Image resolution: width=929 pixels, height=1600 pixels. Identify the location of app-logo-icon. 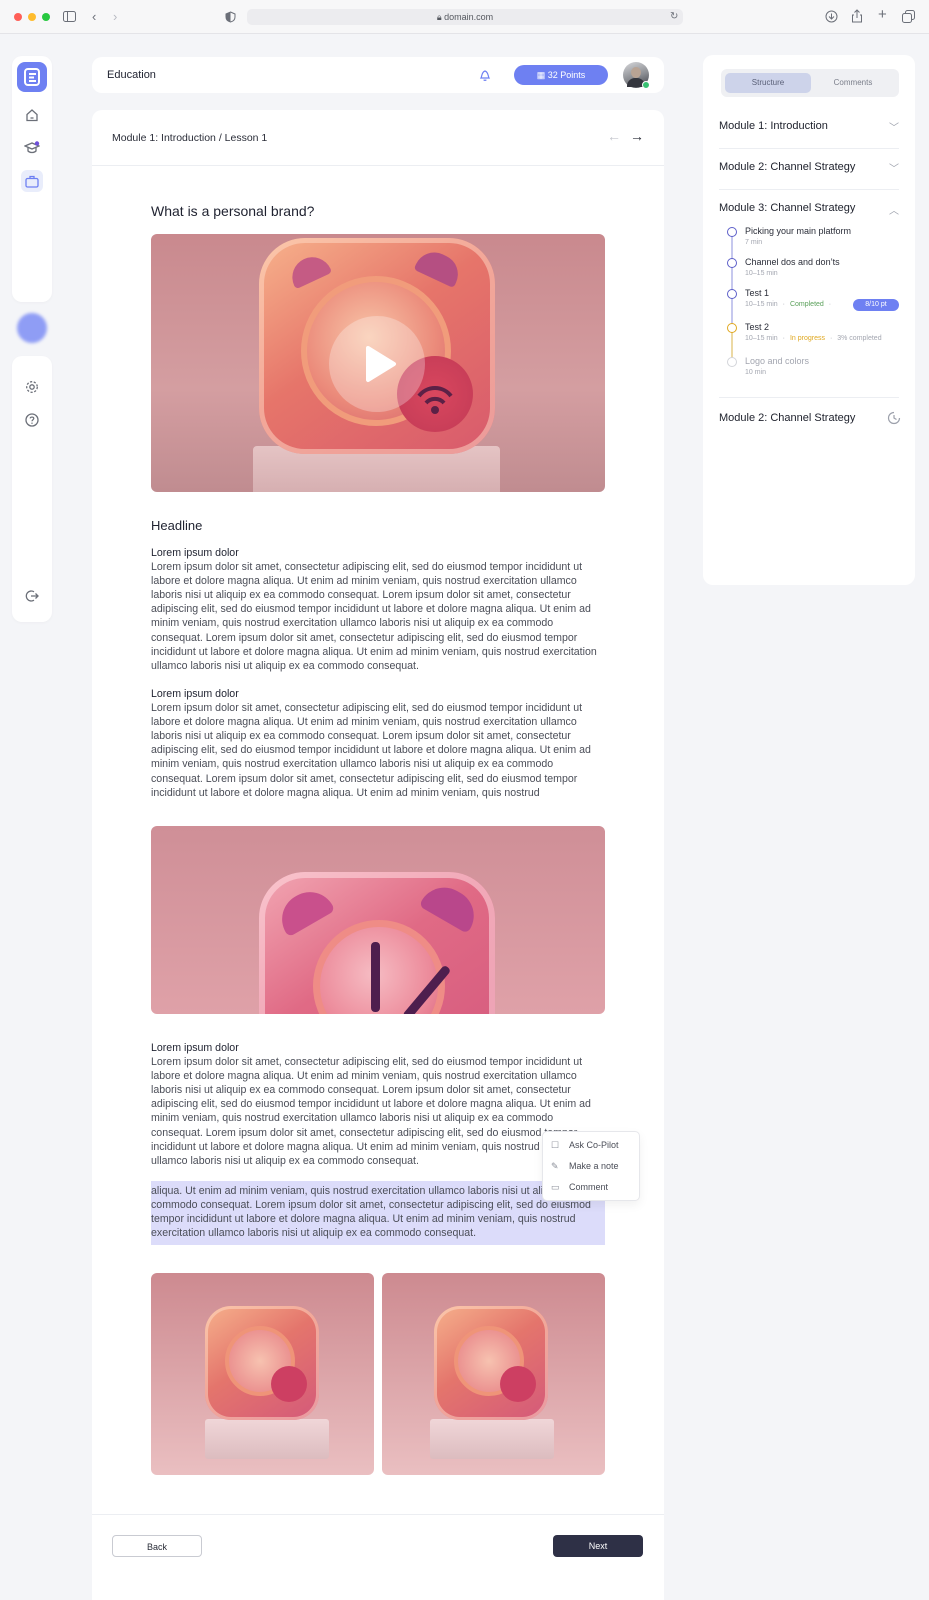
(32, 77).